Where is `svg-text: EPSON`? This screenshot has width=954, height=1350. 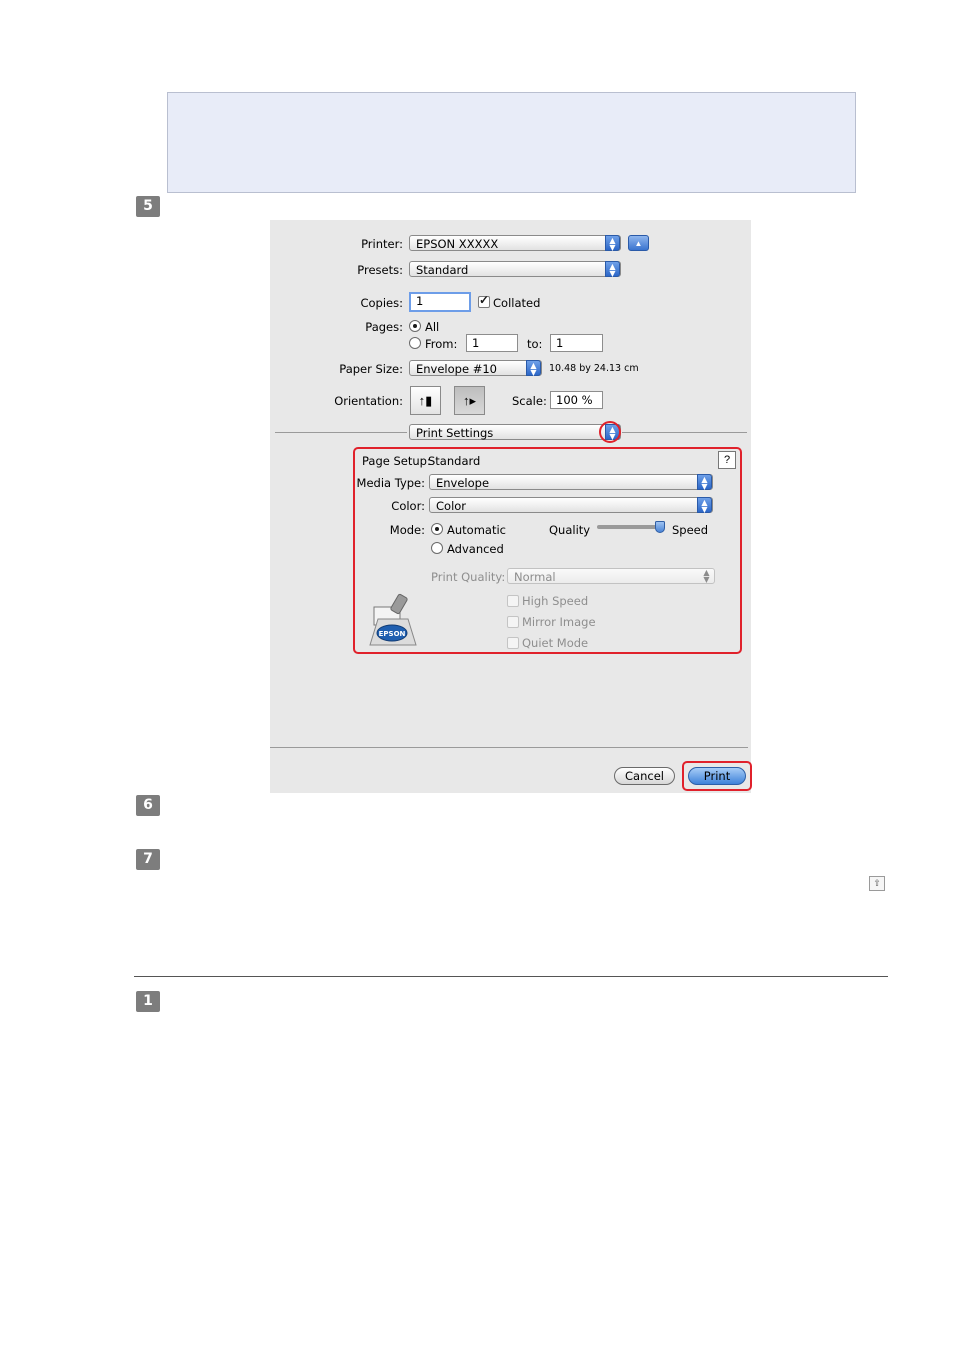
svg-text: EPSON is located at coordinates (392, 634).